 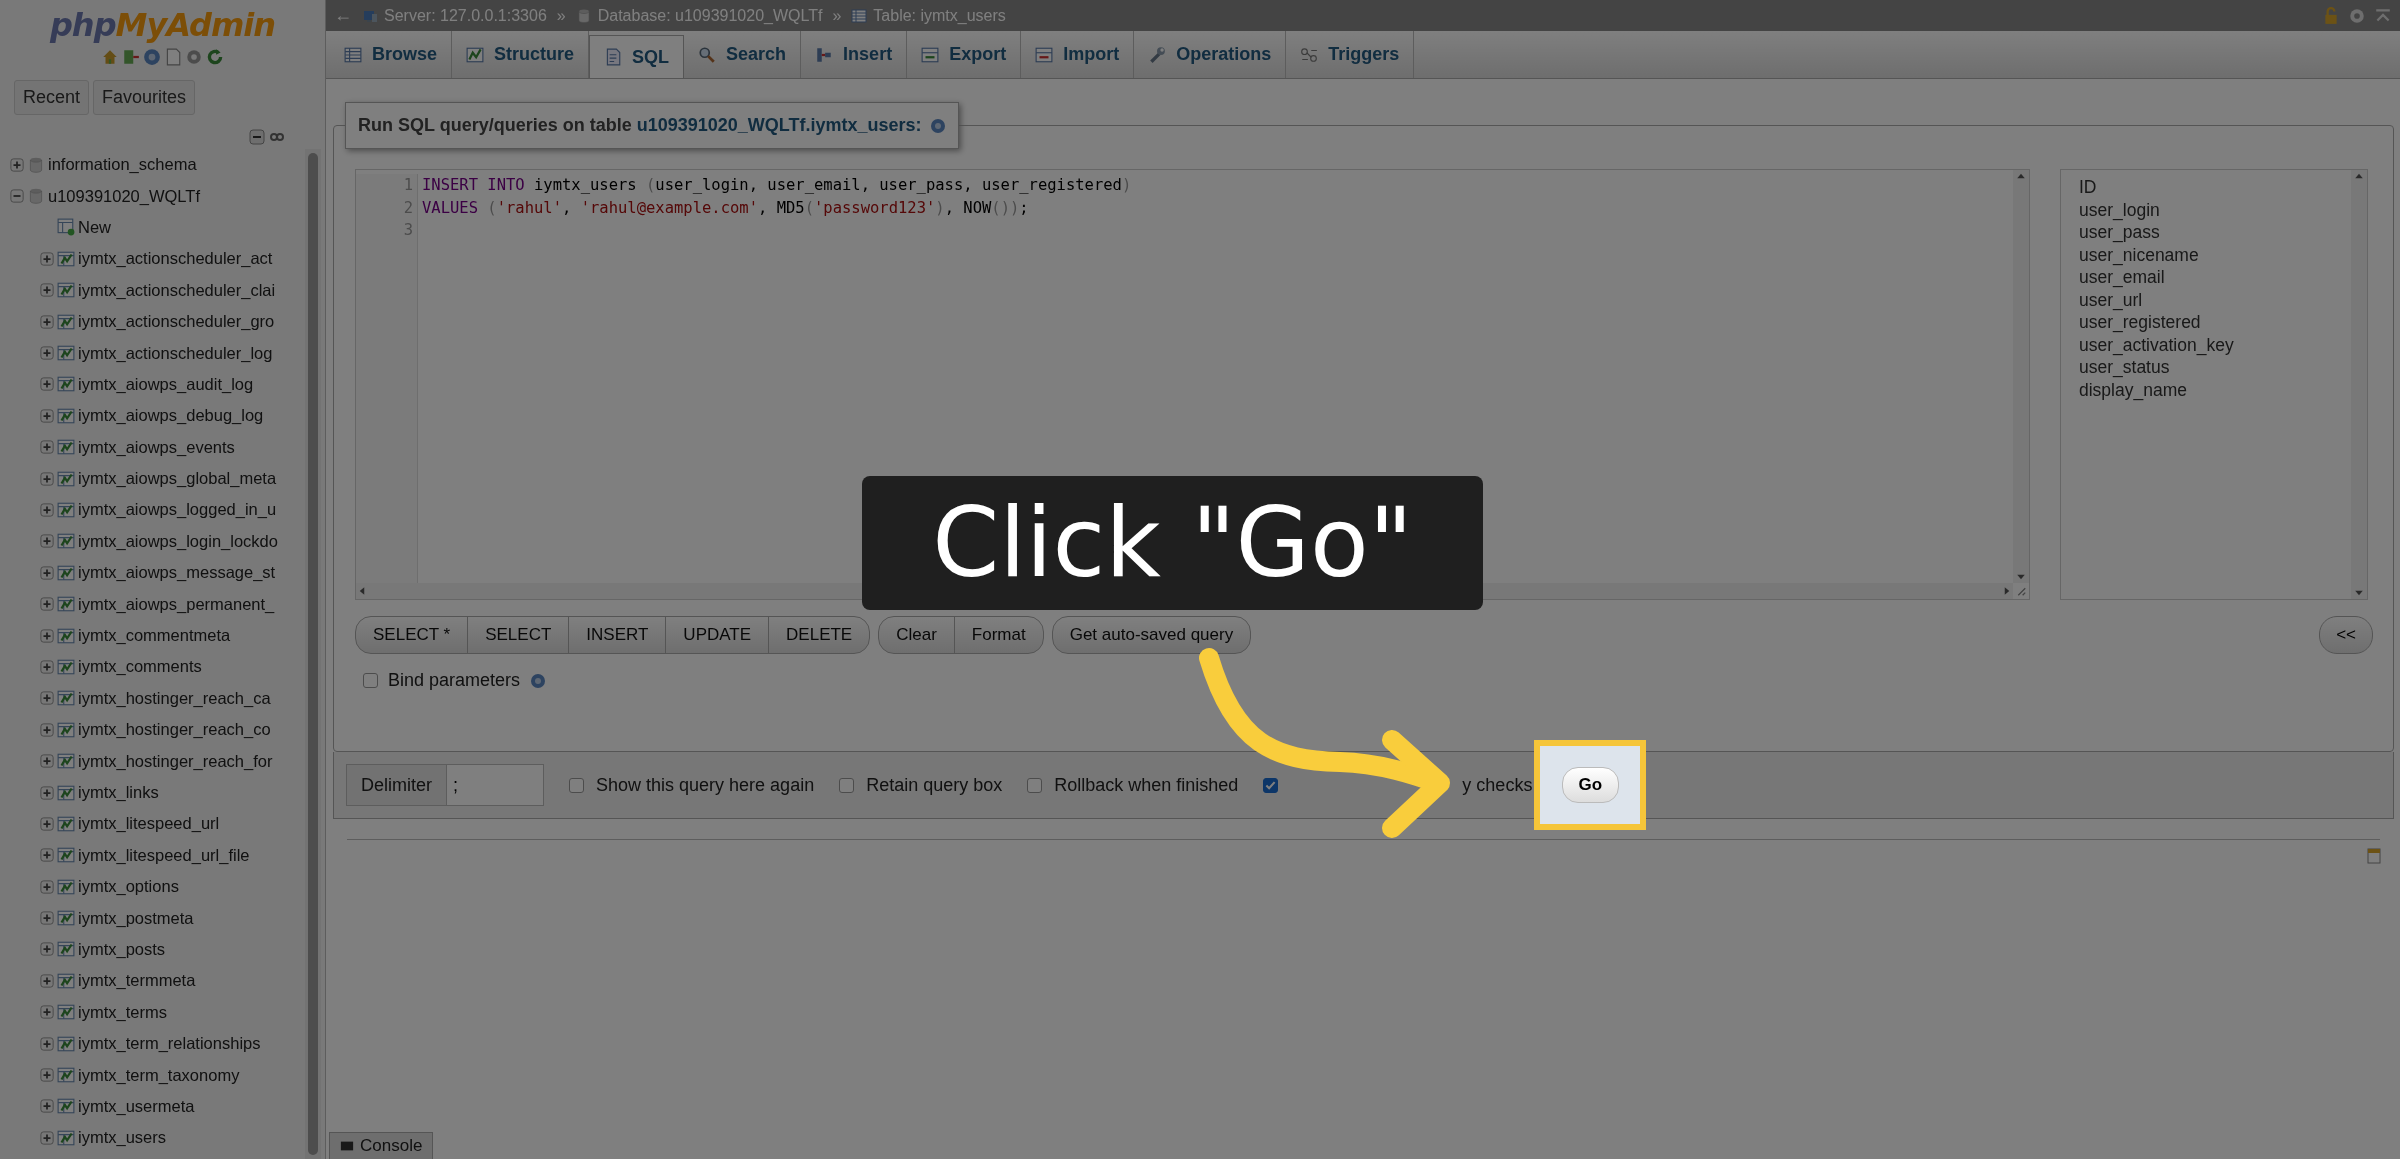 I want to click on code-line: INSERT INTO iymtx_users (user_login, user_email, user_pass, user_registered), so click(x=777, y=185).